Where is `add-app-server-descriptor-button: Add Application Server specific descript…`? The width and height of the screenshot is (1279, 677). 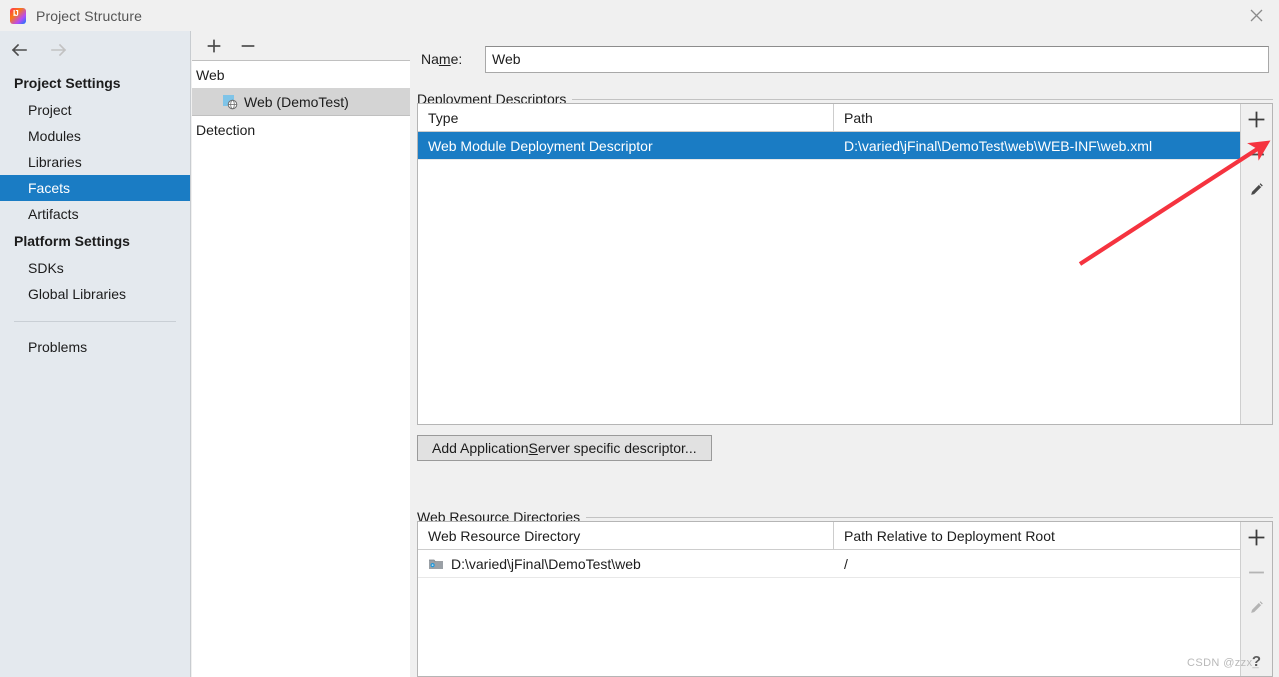 add-app-server-descriptor-button: Add Application Server specific descript… is located at coordinates (564, 448).